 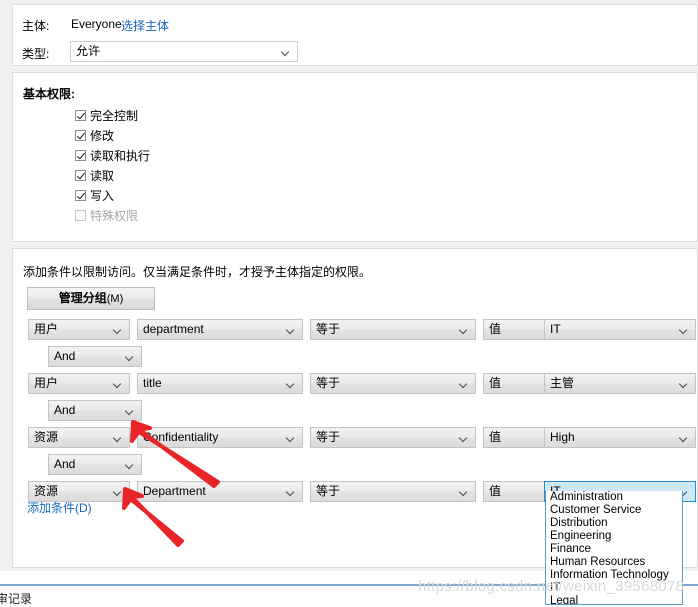 What do you see at coordinates (220, 491) in the screenshot?
I see `condition-attribute-combobox-3: Department` at bounding box center [220, 491].